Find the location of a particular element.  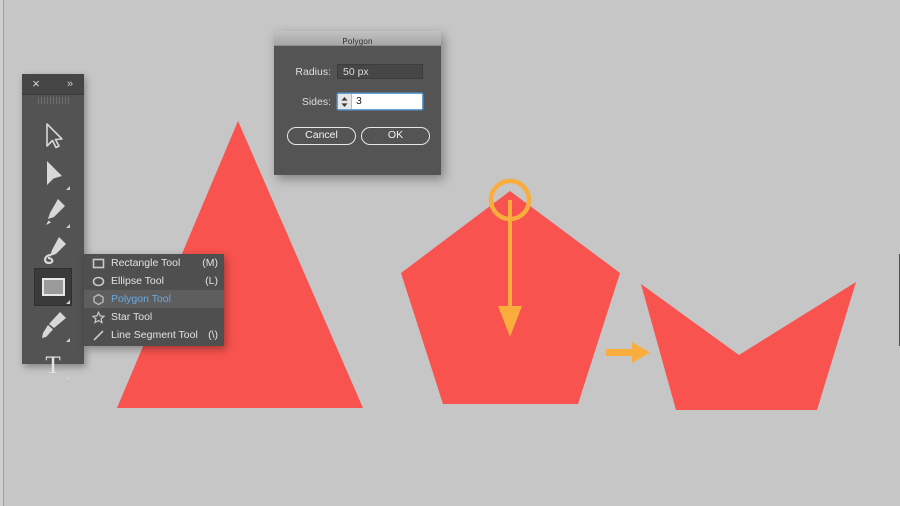

tool-curvature-tool is located at coordinates (53, 249).